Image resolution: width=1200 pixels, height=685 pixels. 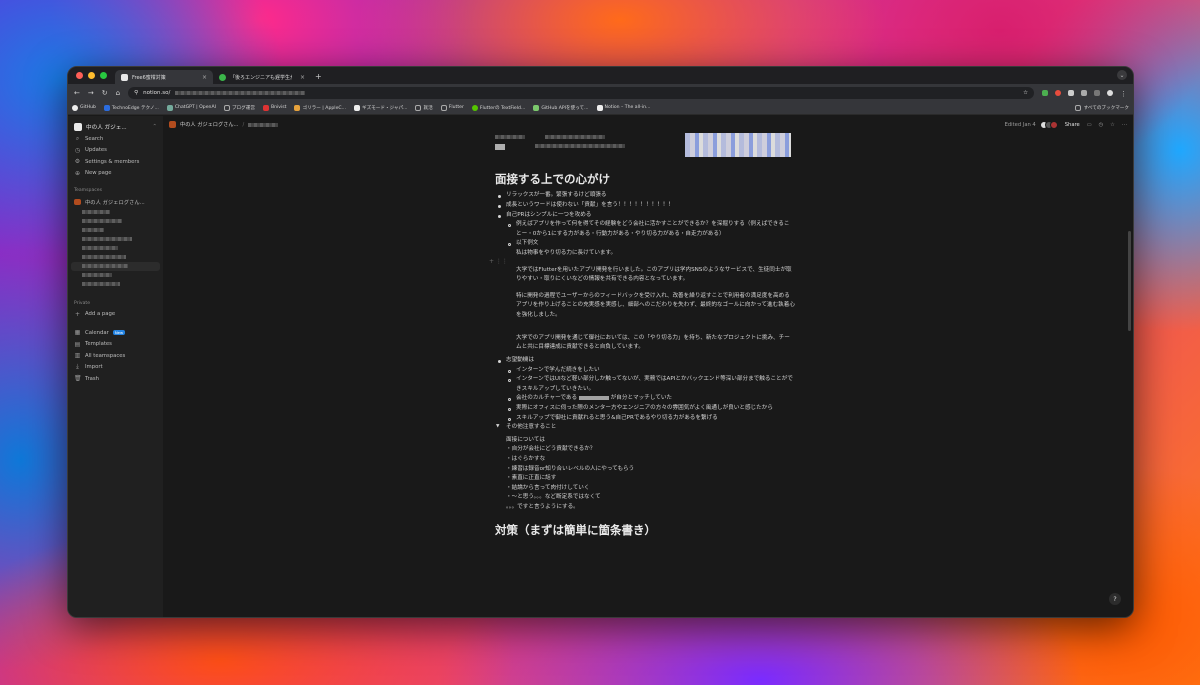 I want to click on note-line: ・〜と思う。。。など断定系ではなくて, so click(x=553, y=497).